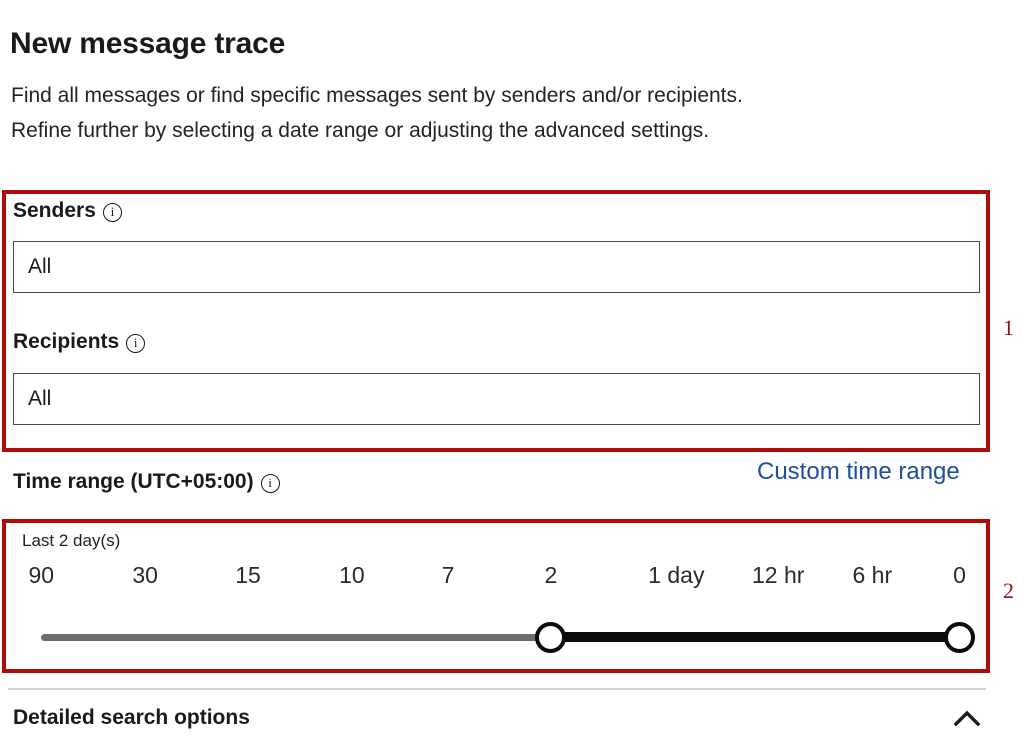 The height and width of the screenshot is (751, 1024). What do you see at coordinates (960, 637) in the screenshot?
I see `slider-handle-end` at bounding box center [960, 637].